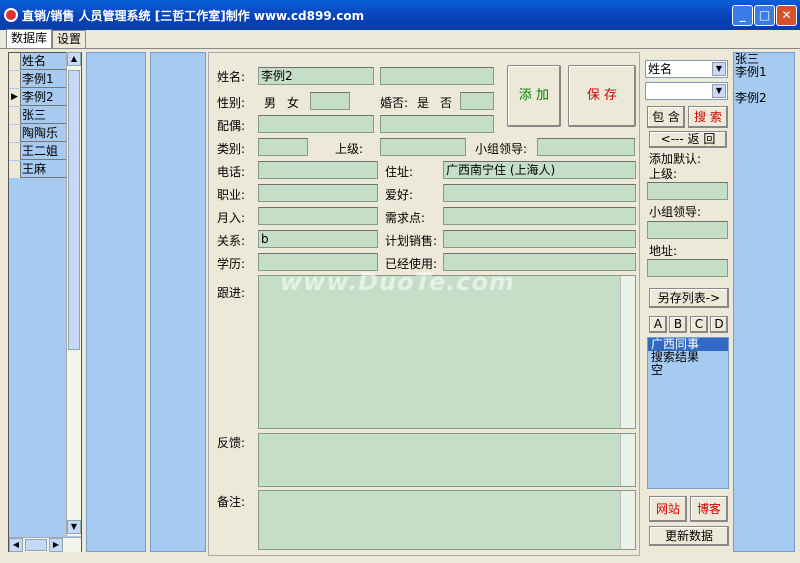 This screenshot has height=563, width=800. What do you see at coordinates (688, 139) in the screenshot?
I see `back-button: <--- 返 回` at bounding box center [688, 139].